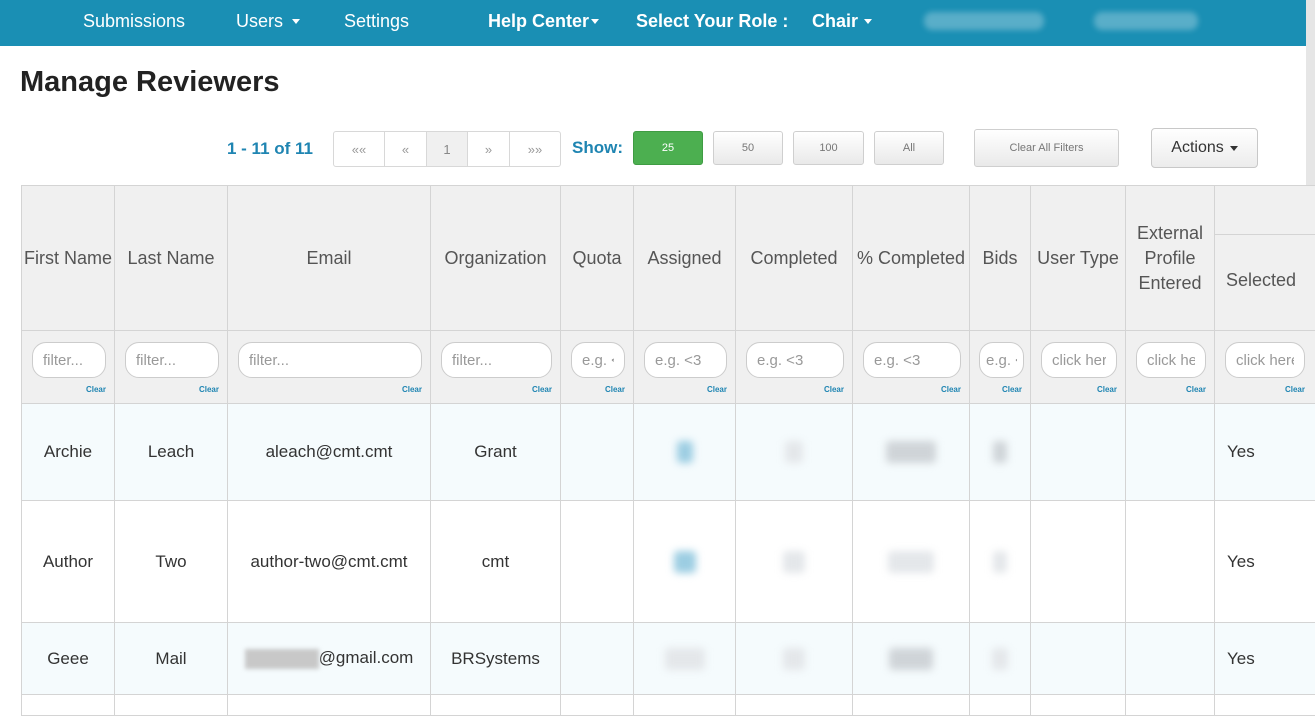 The image size is (1315, 716). Describe the element at coordinates (1107, 389) in the screenshot. I see `clear-user-type-link: Clear` at that location.